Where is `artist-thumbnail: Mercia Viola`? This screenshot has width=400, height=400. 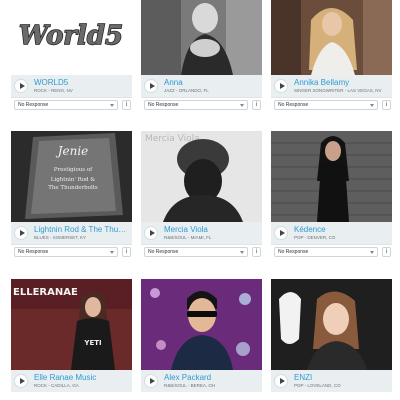 artist-thumbnail: Mercia Viola is located at coordinates (201, 176).